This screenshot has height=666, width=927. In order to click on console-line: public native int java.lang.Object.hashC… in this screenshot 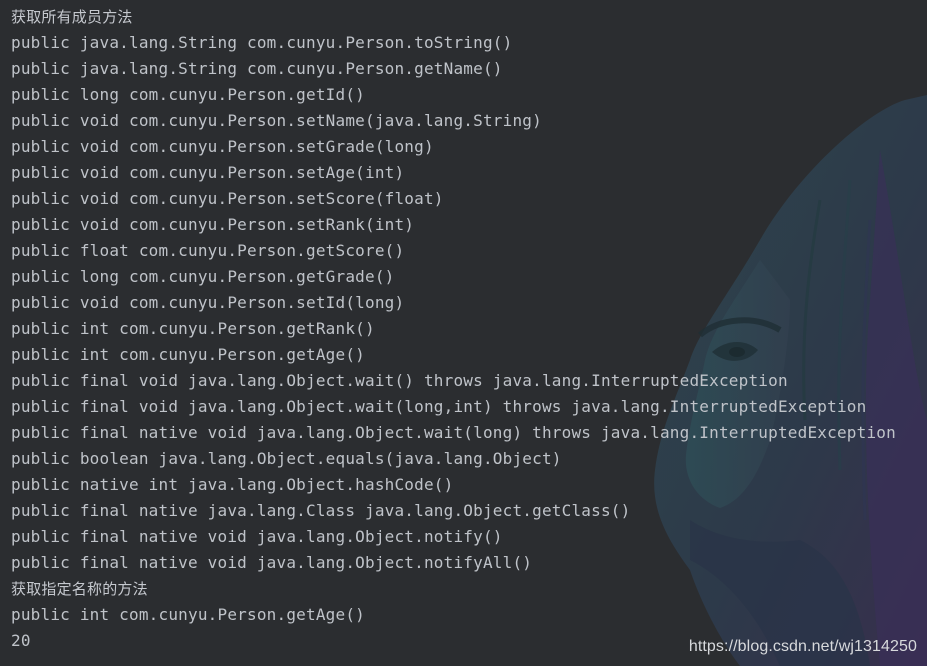, I will do `click(232, 484)`.